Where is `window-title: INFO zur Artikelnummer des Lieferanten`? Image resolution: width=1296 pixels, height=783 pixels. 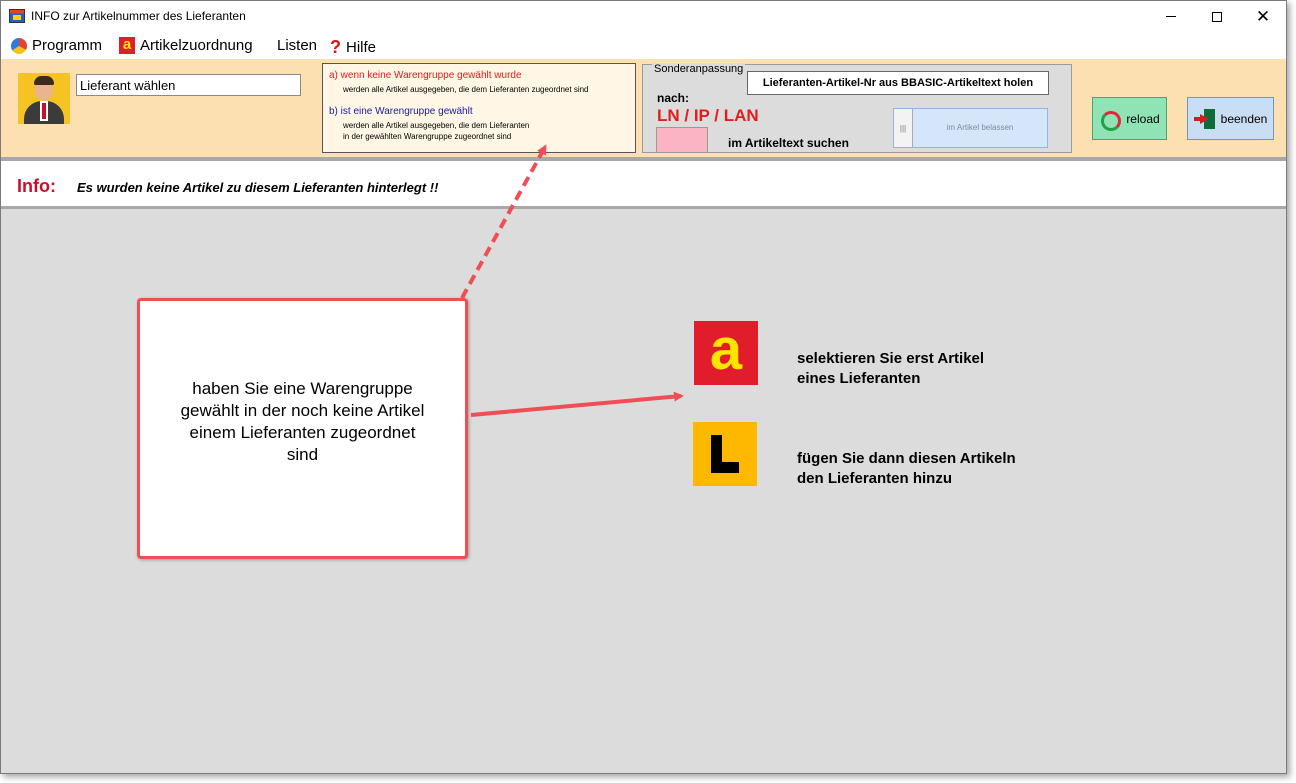
window-title: INFO zur Artikelnummer des Lieferanten is located at coordinates (138, 16).